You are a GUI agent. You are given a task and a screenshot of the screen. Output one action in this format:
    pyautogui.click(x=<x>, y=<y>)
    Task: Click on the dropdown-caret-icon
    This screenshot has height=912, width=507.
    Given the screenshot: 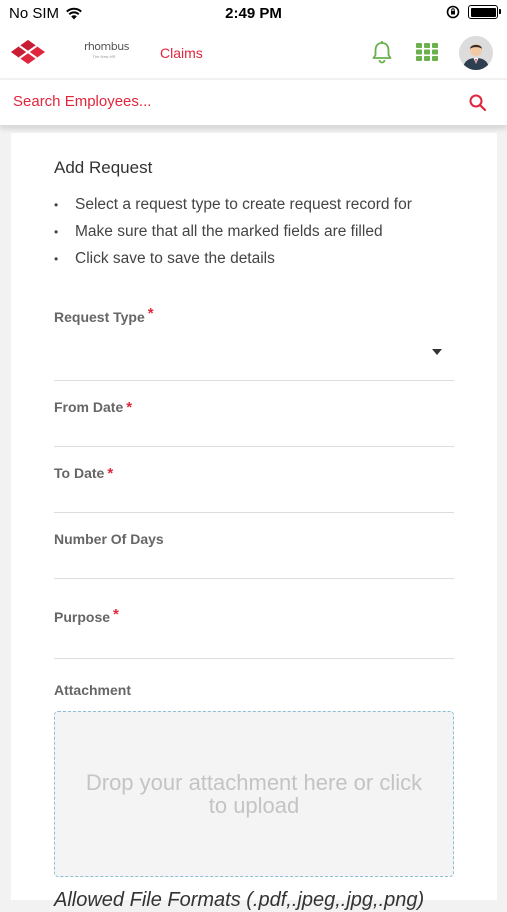 What is the action you would take?
    pyautogui.click(x=437, y=352)
    